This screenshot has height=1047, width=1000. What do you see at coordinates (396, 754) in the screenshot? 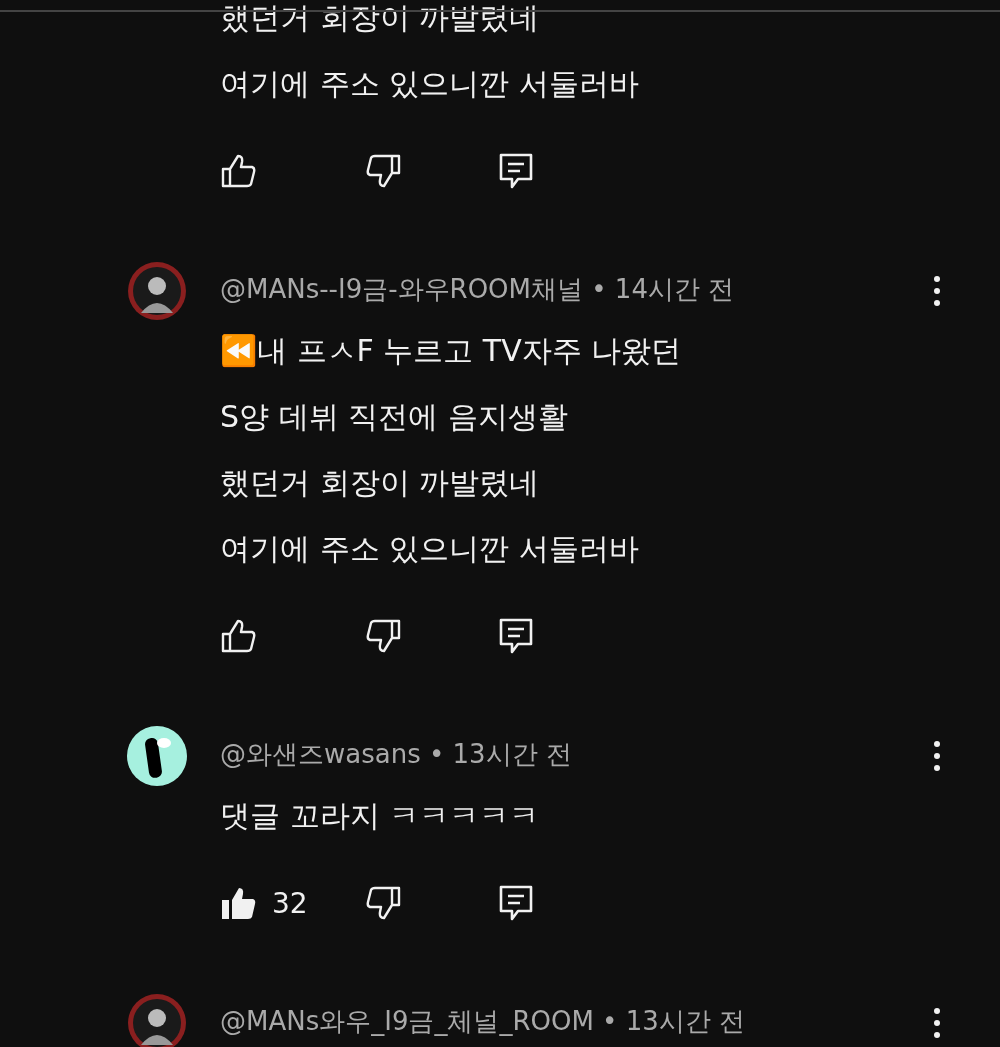
I see `comment-meta: @와샌즈wasans • 13시간 전` at bounding box center [396, 754].